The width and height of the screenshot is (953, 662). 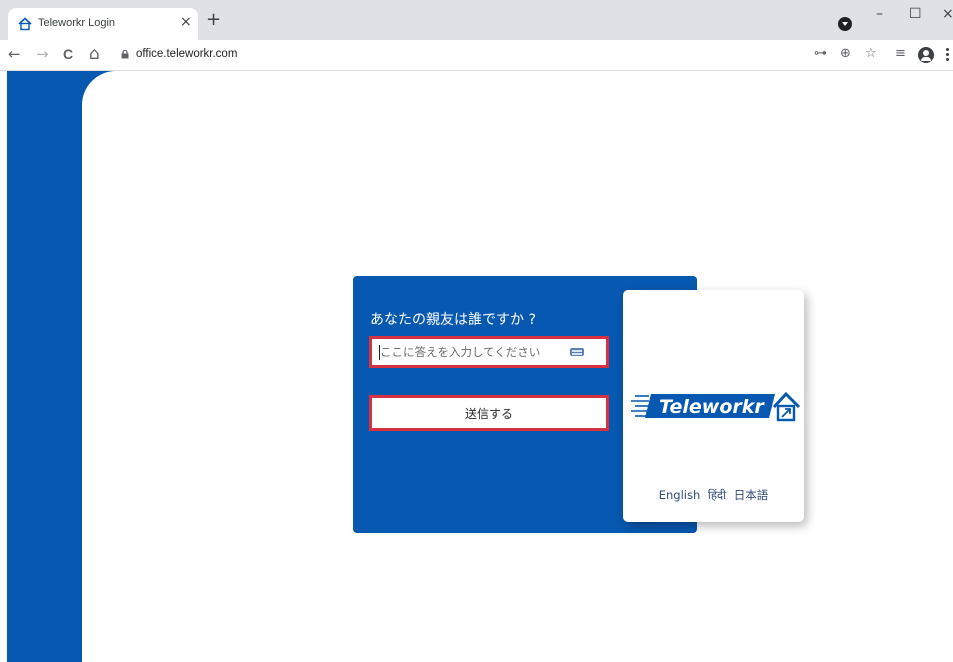 What do you see at coordinates (42, 54) in the screenshot?
I see `forward-icon: →` at bounding box center [42, 54].